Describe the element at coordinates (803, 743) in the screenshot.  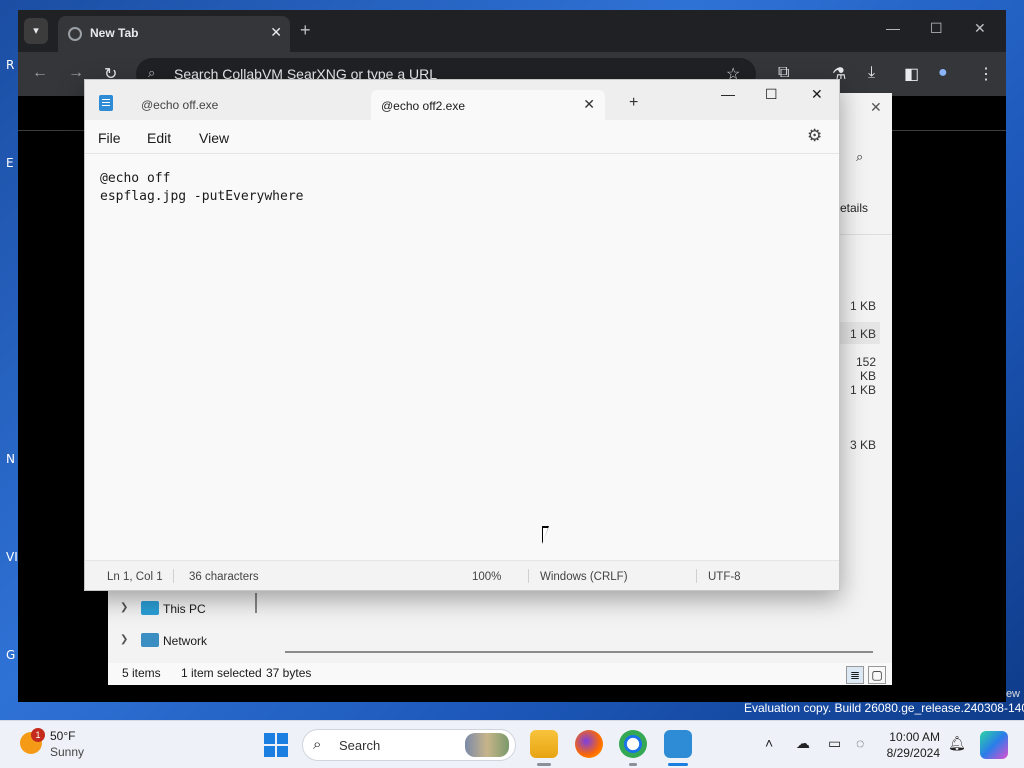
I see `onedrive-icon: ☁` at that location.